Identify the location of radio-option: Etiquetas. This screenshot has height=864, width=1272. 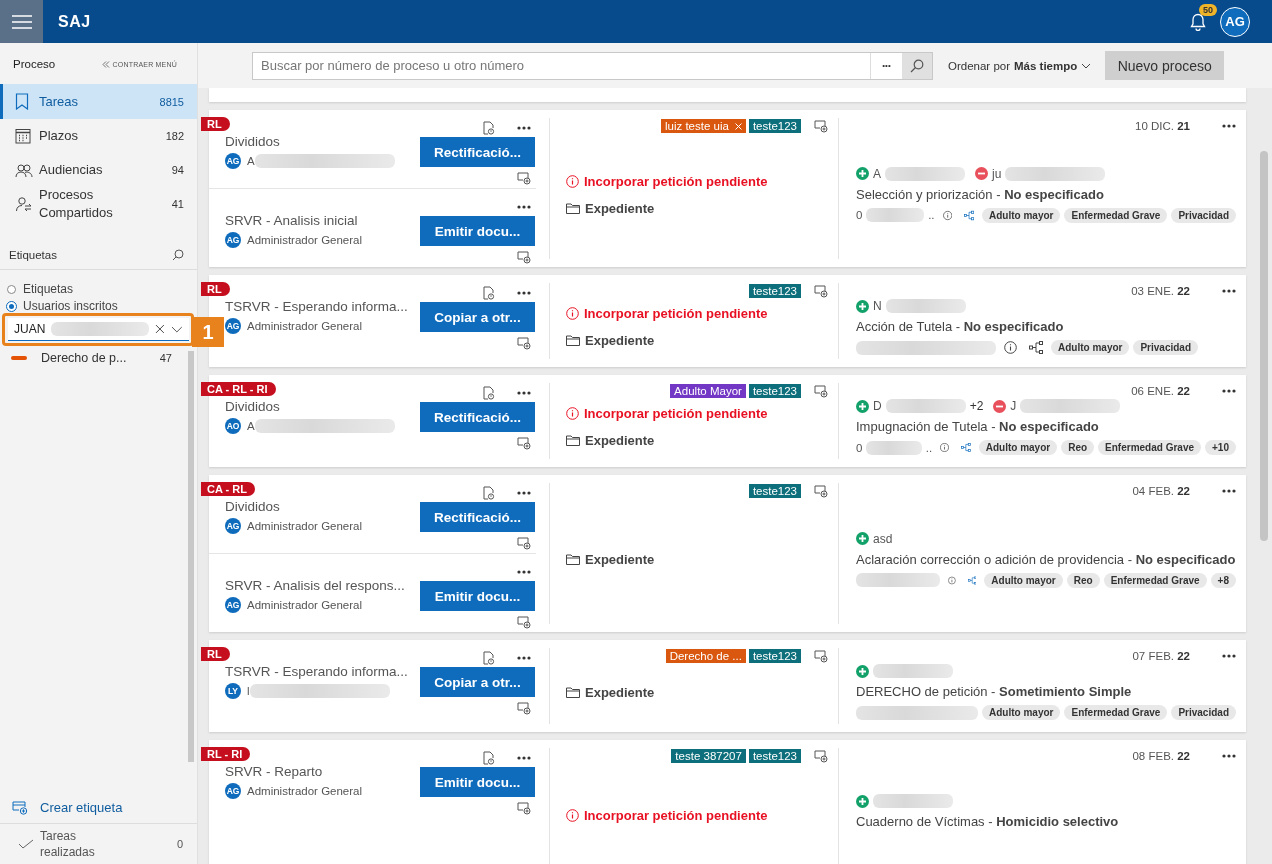
(99, 289).